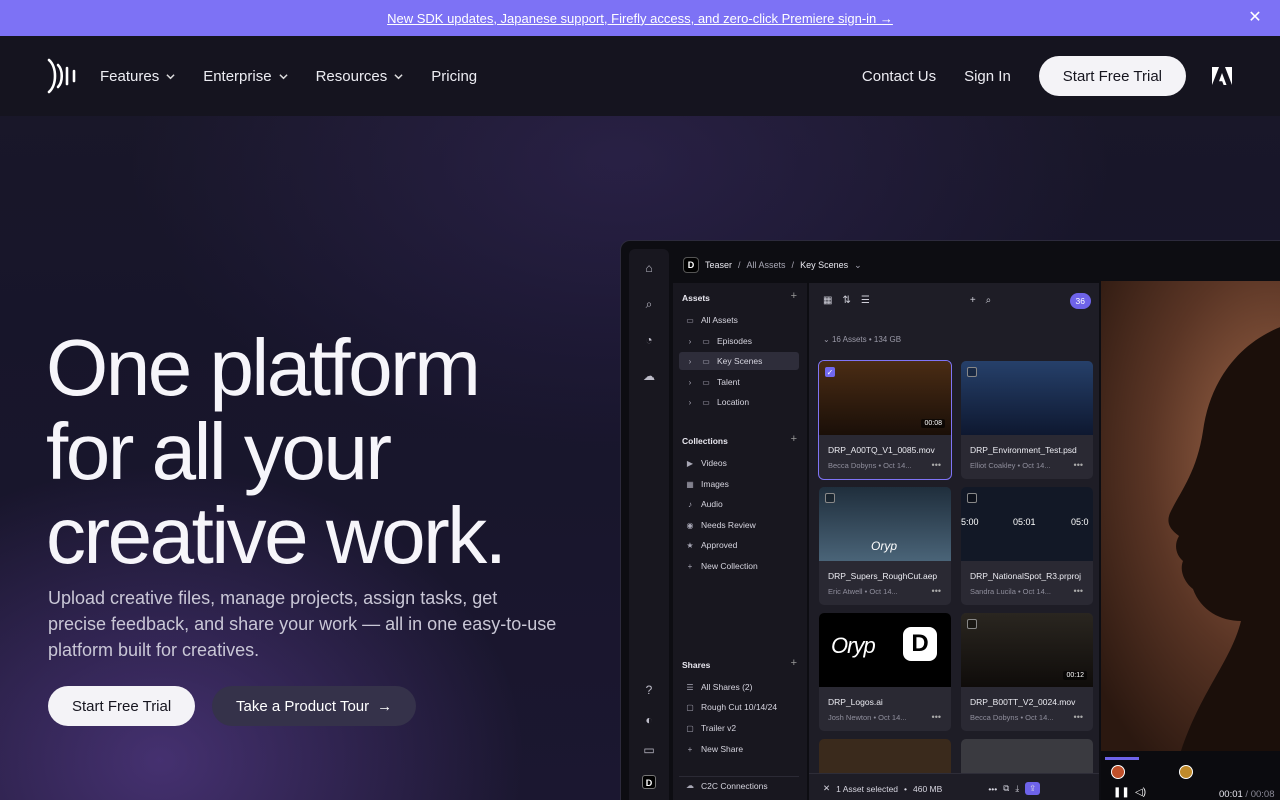  I want to click on breadcrumb-sep: /, so click(793, 265).